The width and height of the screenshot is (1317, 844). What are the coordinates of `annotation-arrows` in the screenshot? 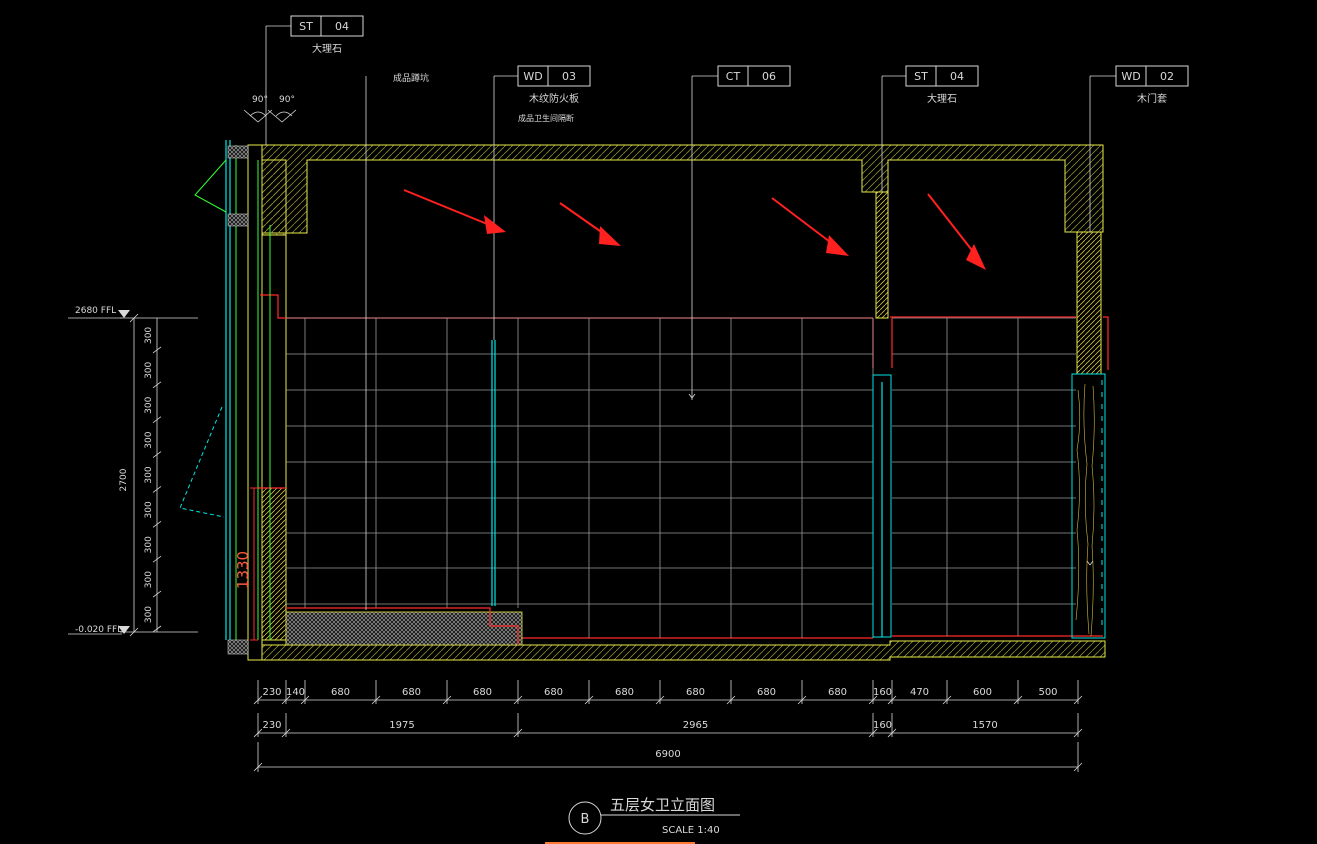 It's located at (694, 229).